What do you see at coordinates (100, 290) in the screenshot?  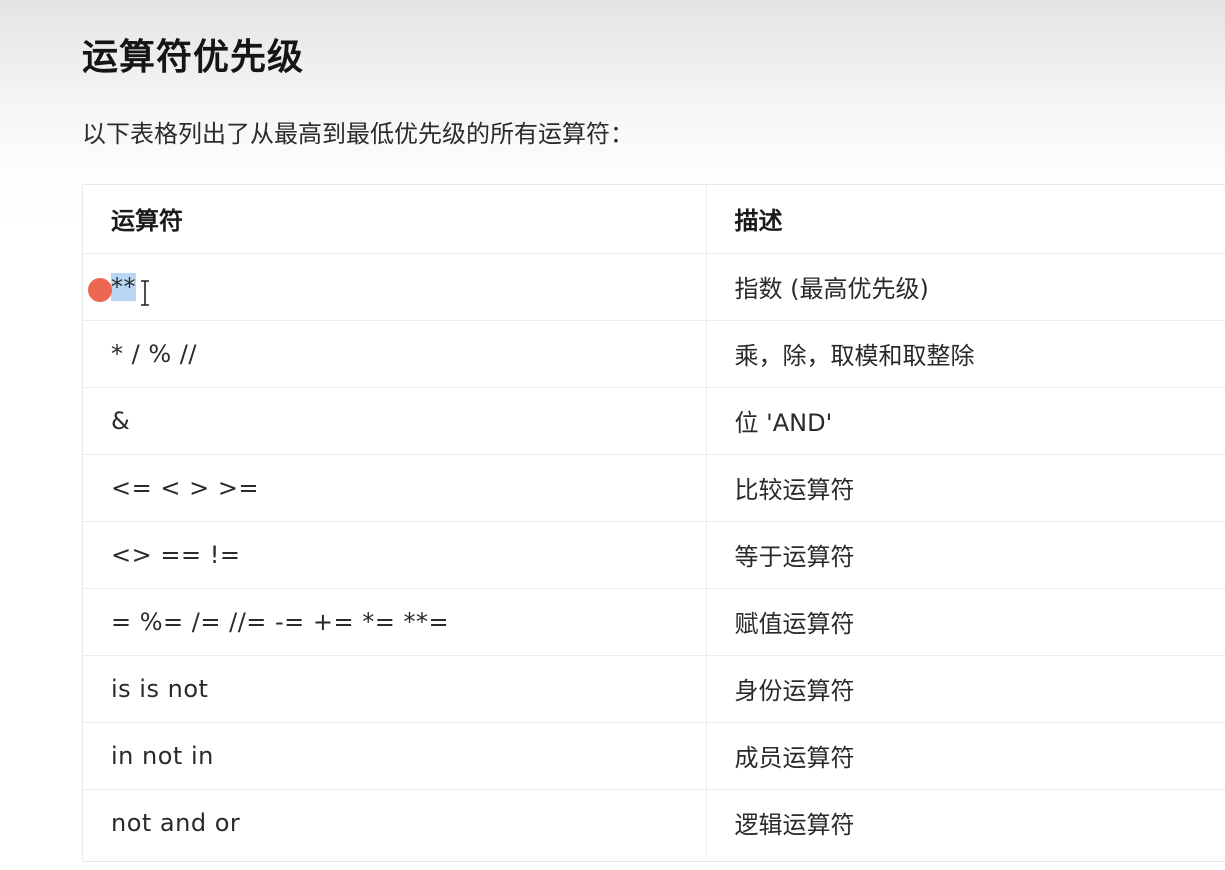 I see `red-dot-pointer-icon` at bounding box center [100, 290].